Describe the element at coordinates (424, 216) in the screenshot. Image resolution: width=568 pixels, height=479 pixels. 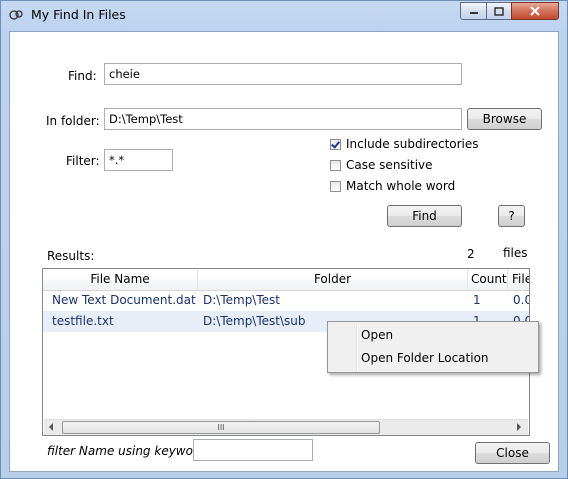
I see `find-button: Find` at that location.